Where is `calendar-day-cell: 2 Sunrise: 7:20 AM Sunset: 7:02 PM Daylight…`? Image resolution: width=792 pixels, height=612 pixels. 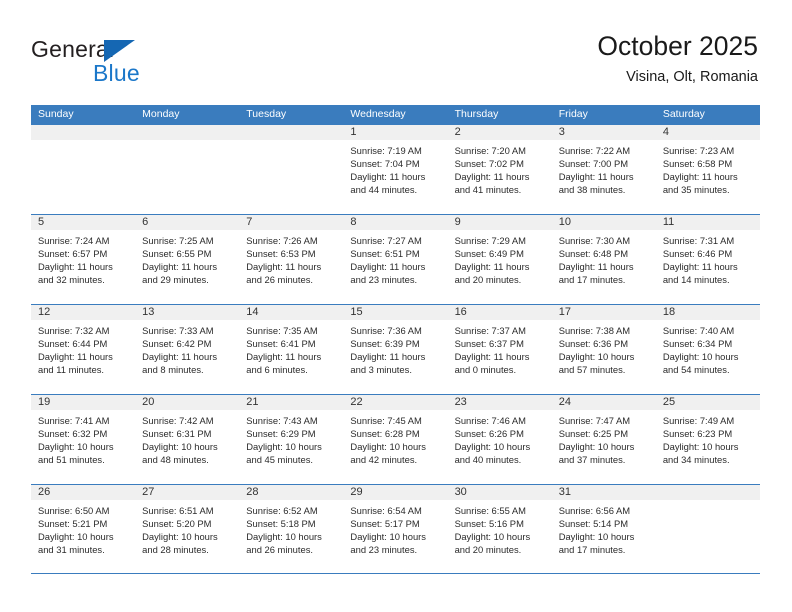
calendar-day-cell: 2 Sunrise: 7:20 AM Sunset: 7:02 PM Daylight… is located at coordinates (499, 169).